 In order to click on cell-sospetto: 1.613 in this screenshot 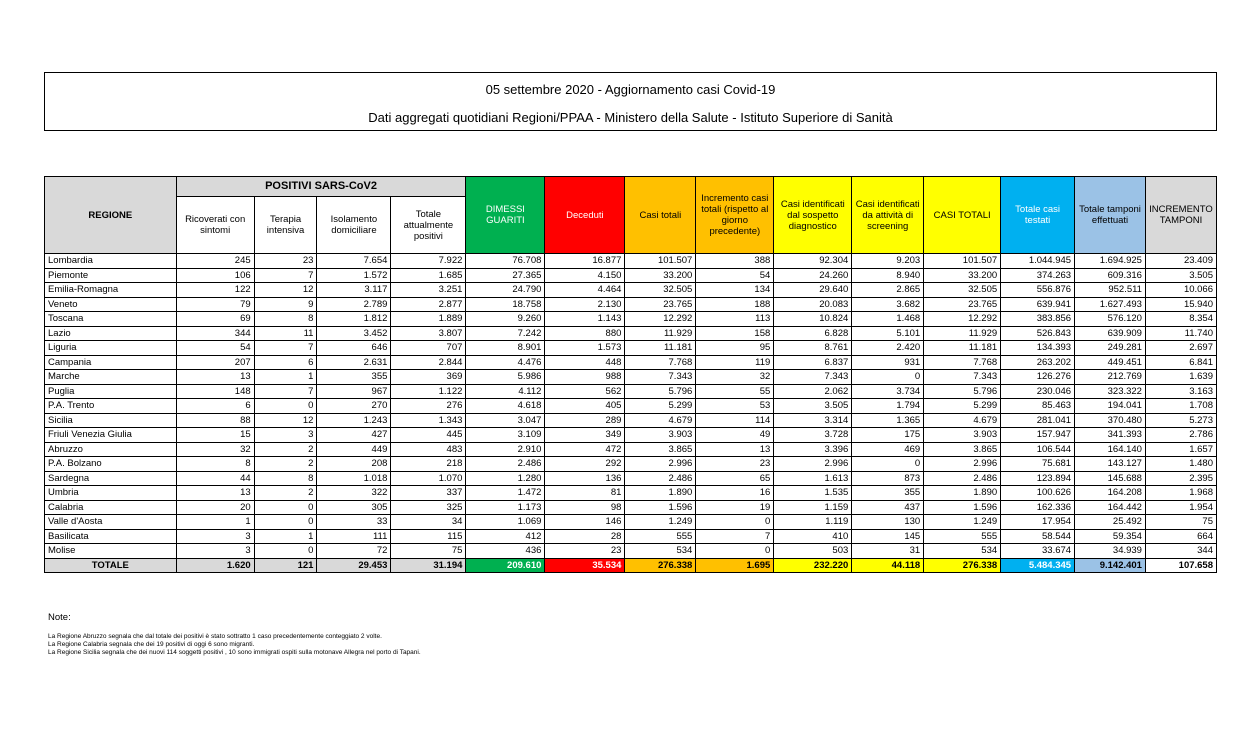, I will do `click(813, 478)`.